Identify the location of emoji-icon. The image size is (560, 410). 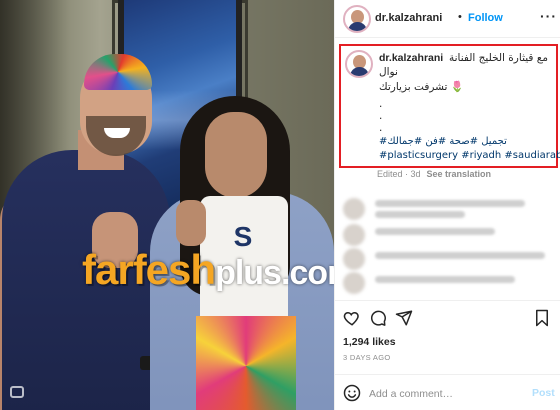
(352, 393).